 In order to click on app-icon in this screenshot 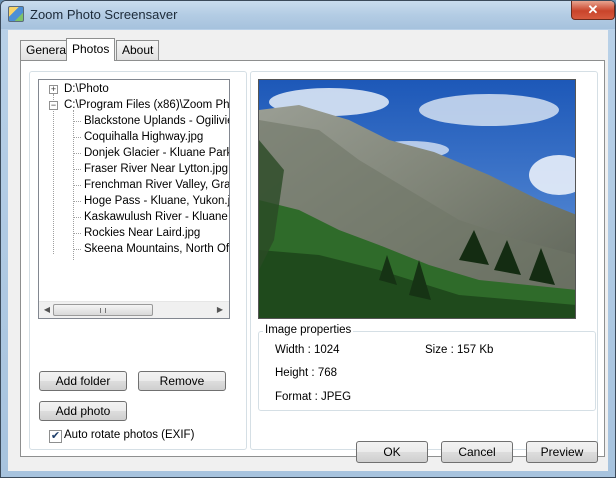, I will do `click(16, 14)`.